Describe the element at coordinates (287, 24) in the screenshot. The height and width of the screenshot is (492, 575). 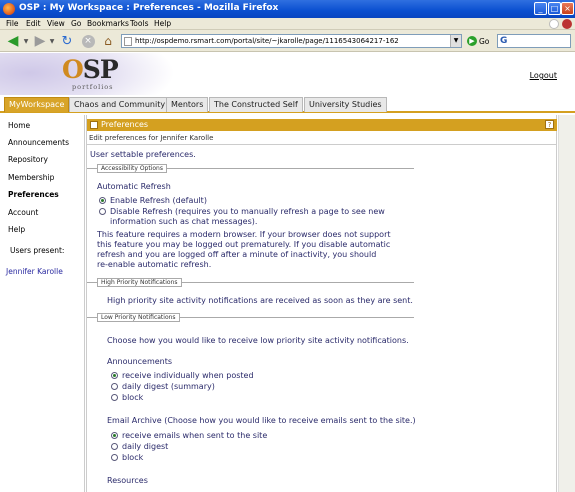
I see `menu-bar: File Edit View Go Bookmarks Tools Help` at that location.